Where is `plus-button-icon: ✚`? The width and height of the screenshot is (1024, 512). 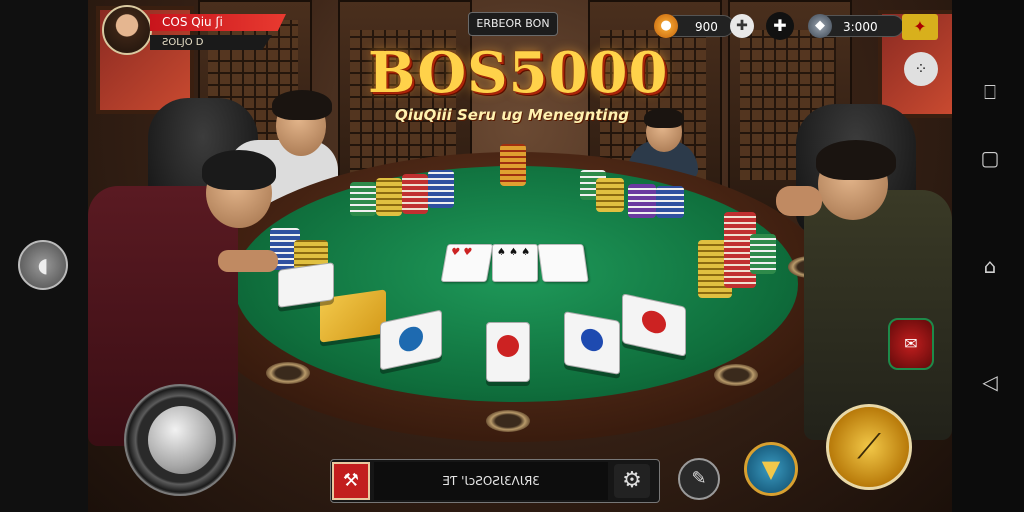
plus-button-icon: ✚ is located at coordinates (780, 26).